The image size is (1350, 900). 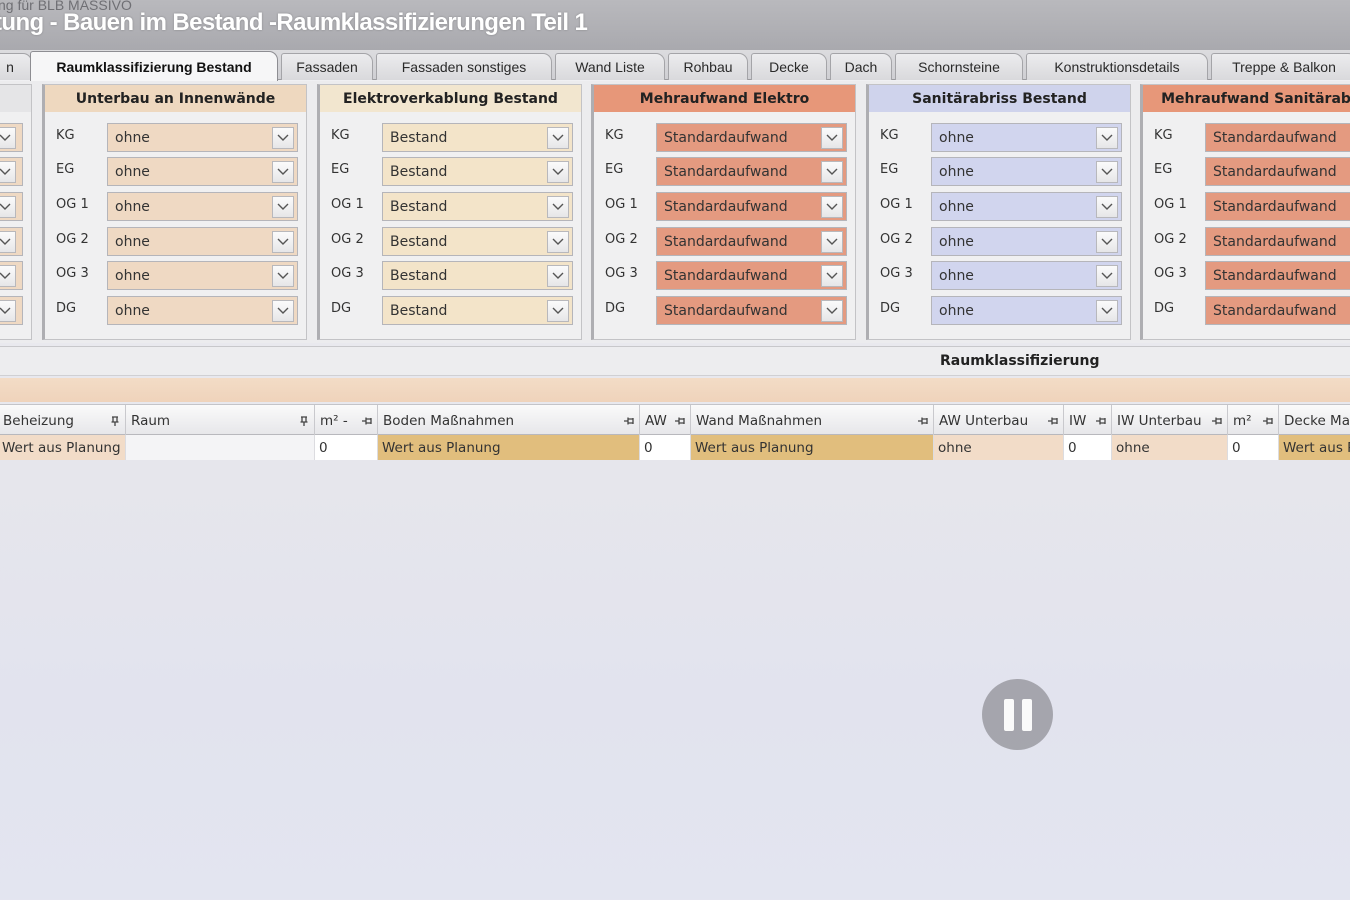 What do you see at coordinates (1017, 714) in the screenshot?
I see `pause-icon` at bounding box center [1017, 714].